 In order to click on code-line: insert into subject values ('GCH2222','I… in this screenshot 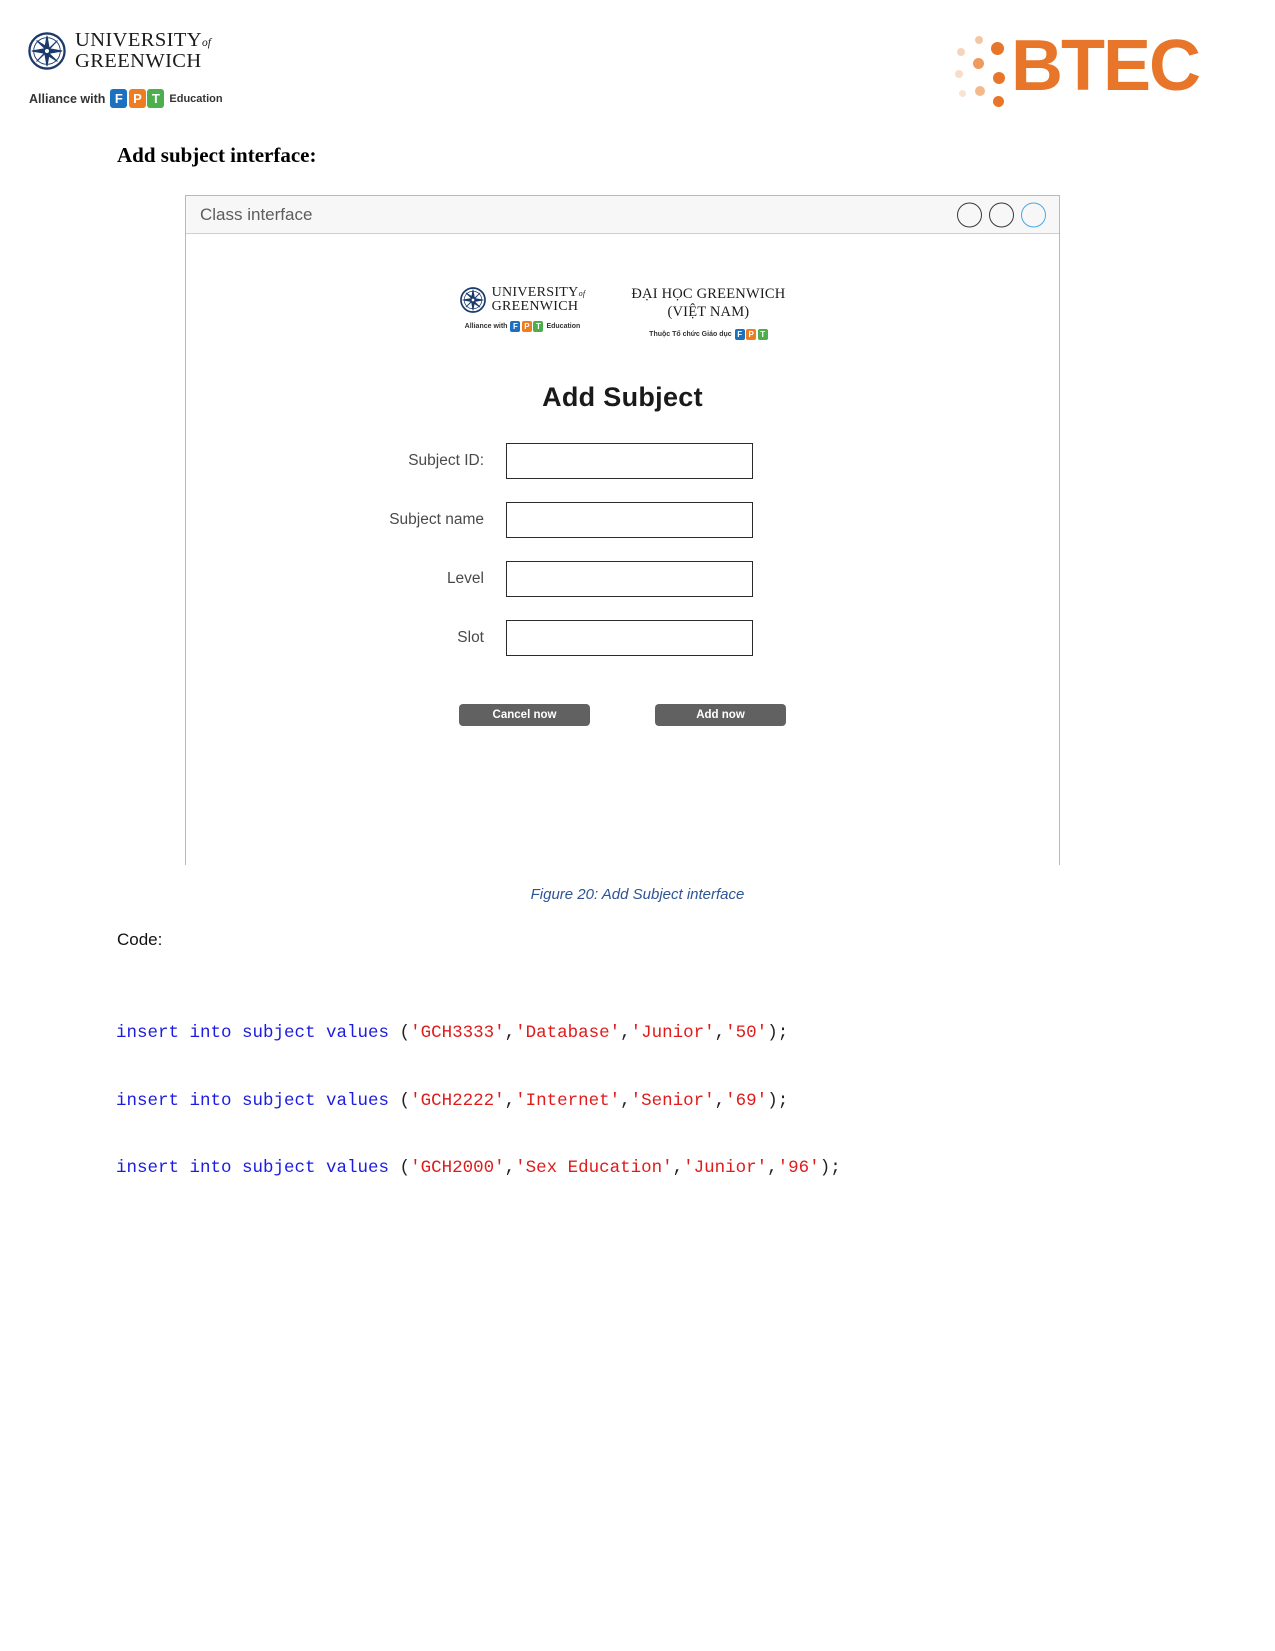, I will do `click(452, 1100)`.